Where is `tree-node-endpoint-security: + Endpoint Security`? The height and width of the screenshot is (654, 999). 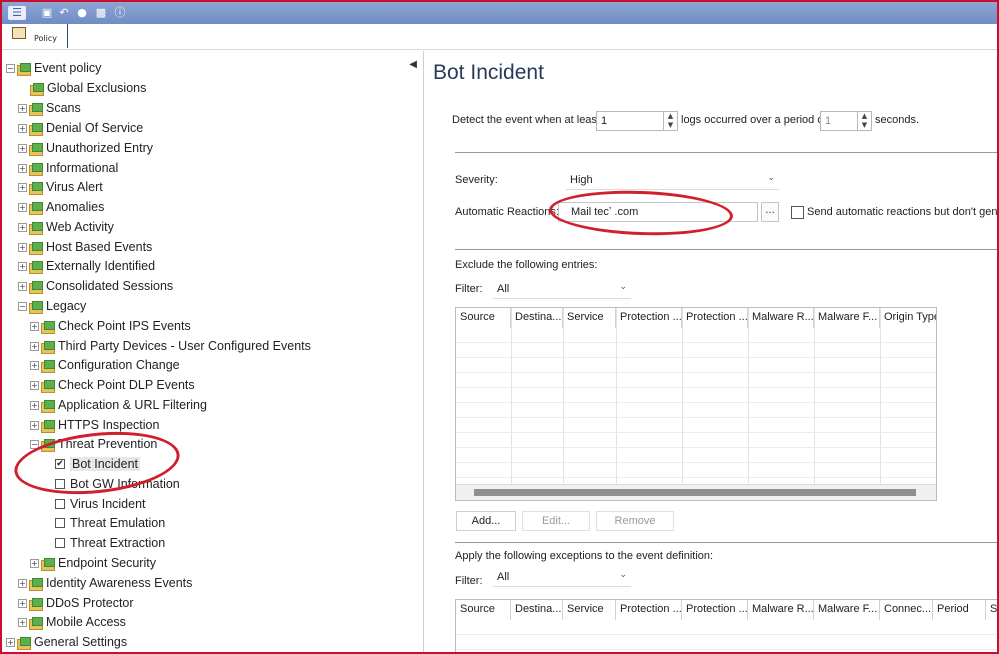
tree-node-endpoint-security: + Endpoint Security is located at coordinates (93, 563).